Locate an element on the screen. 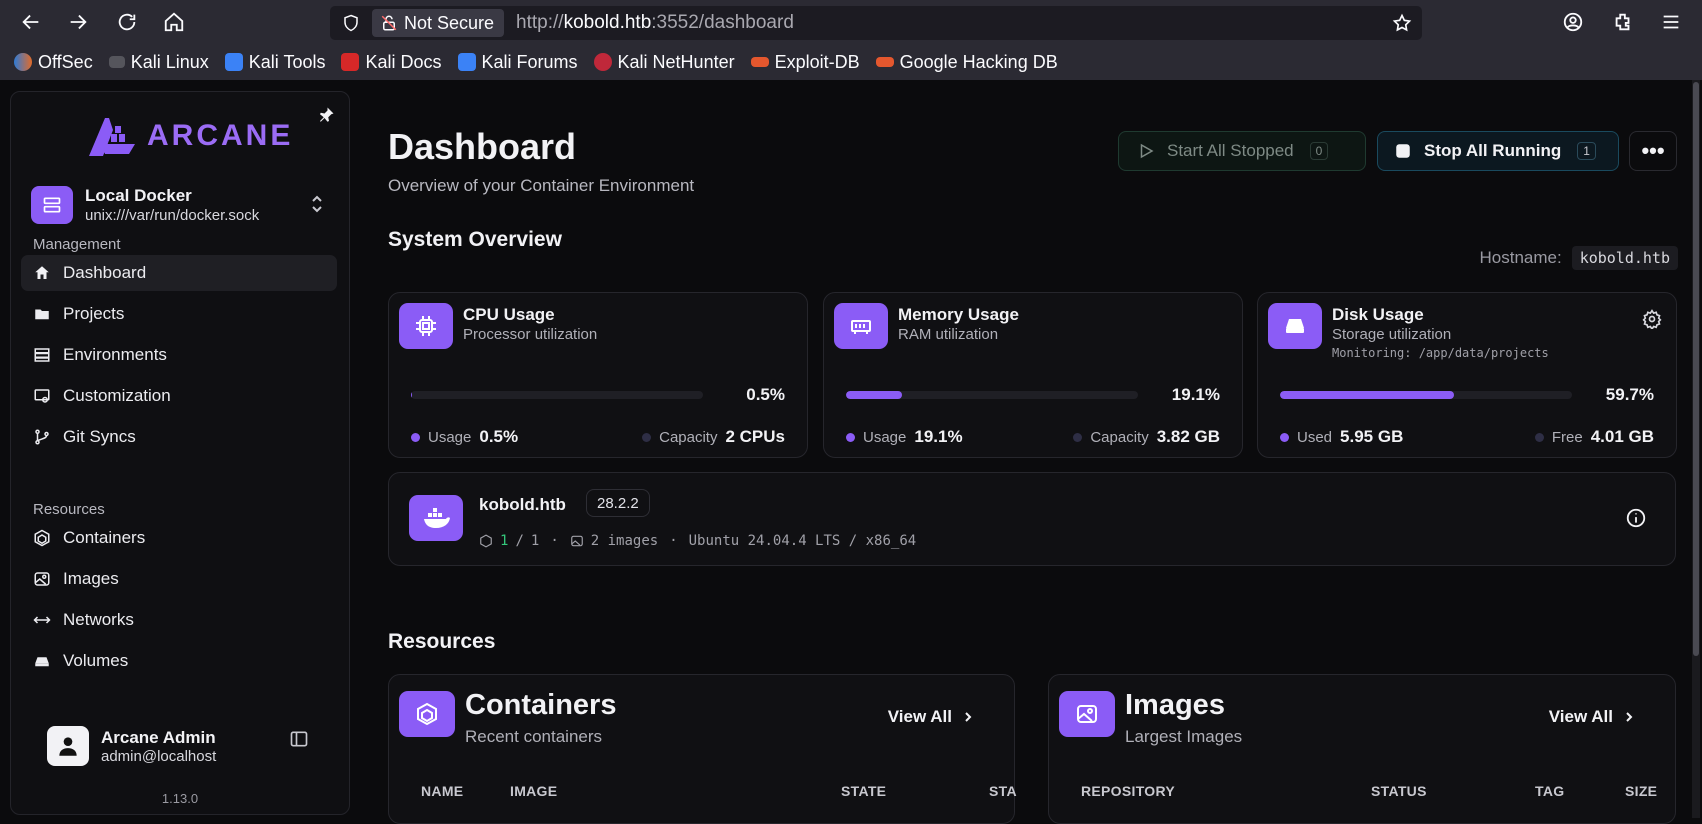  start-all-stopped-button: Start All Stopped 0 is located at coordinates (1242, 151).